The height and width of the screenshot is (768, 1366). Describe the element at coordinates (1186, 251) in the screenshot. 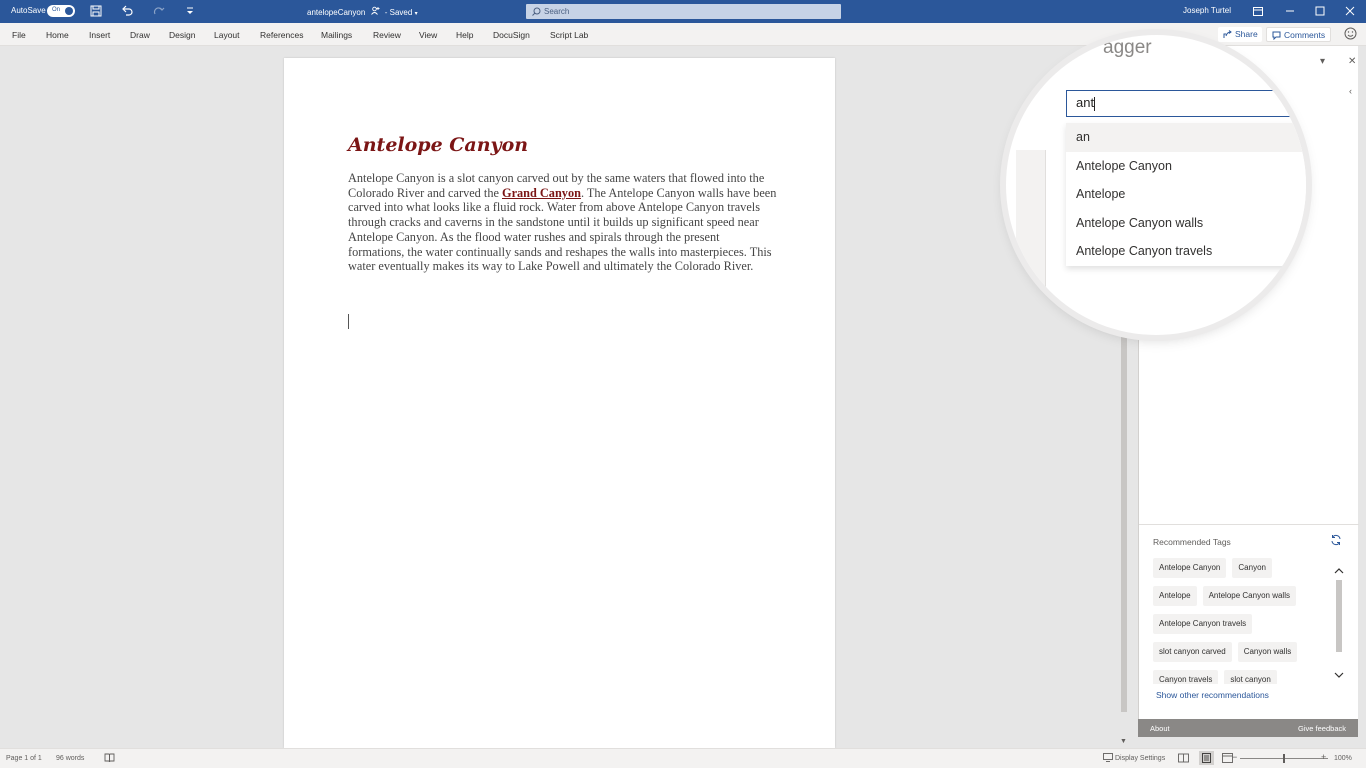

I see `suggestion-item: Antelope Canyon travels` at that location.